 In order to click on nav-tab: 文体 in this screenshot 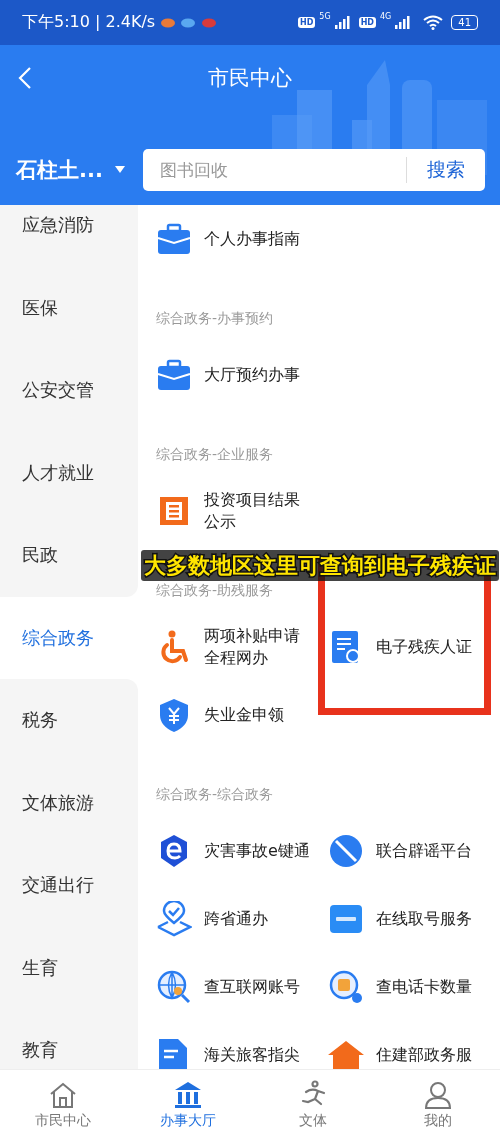, I will do `click(312, 1104)`.